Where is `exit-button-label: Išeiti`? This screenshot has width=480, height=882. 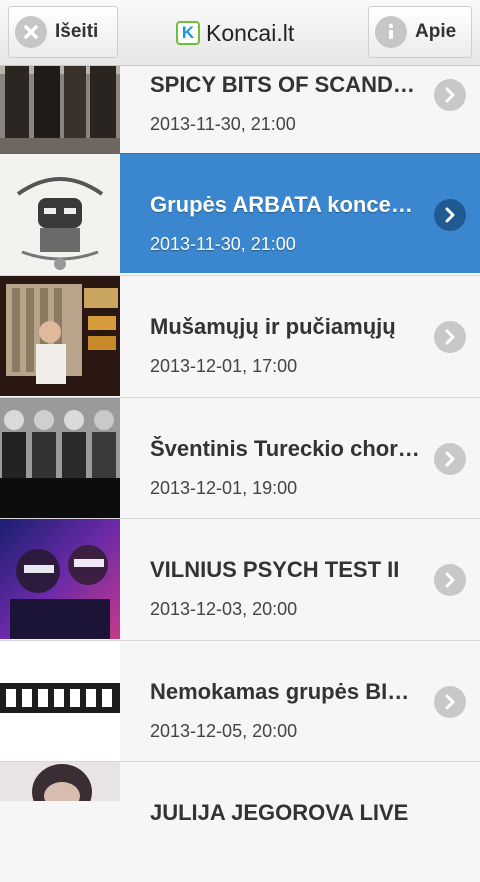
exit-button-label: Išeiti is located at coordinates (77, 31).